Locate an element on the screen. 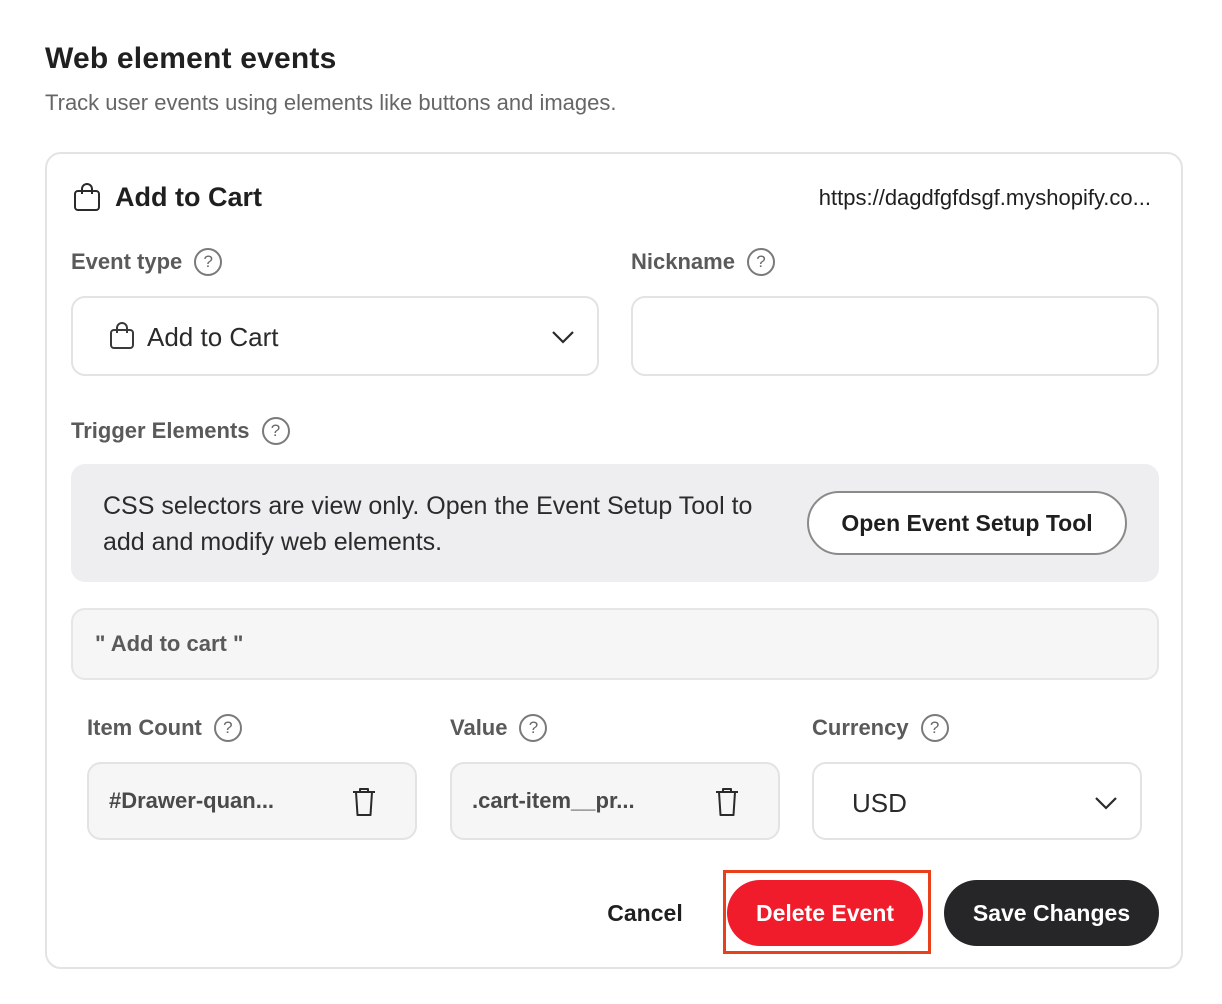 The width and height of the screenshot is (1222, 1004). trigger-elements-label: Trigger Elements ? is located at coordinates (180, 431).